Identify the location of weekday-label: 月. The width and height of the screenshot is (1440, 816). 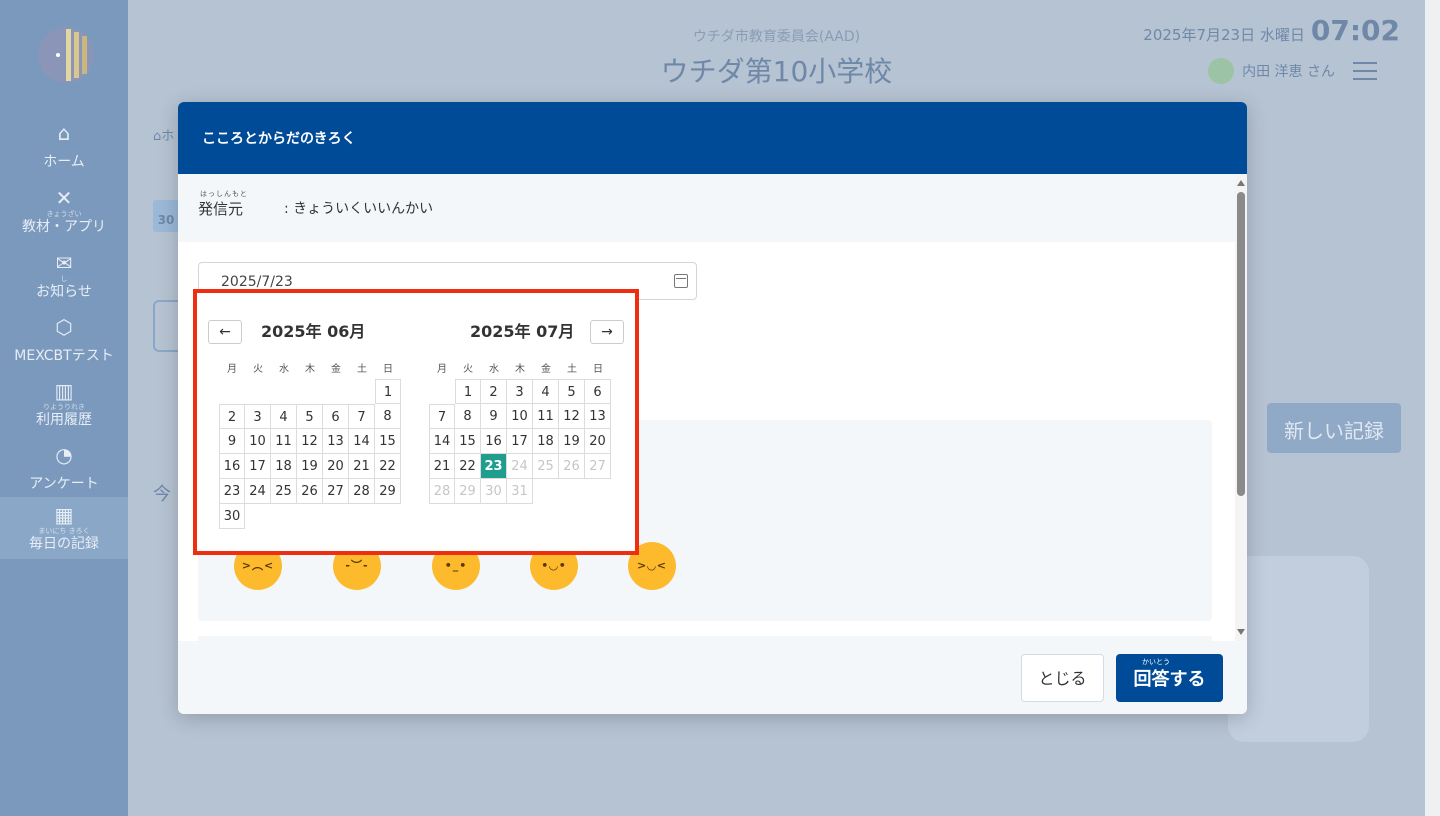
(232, 369).